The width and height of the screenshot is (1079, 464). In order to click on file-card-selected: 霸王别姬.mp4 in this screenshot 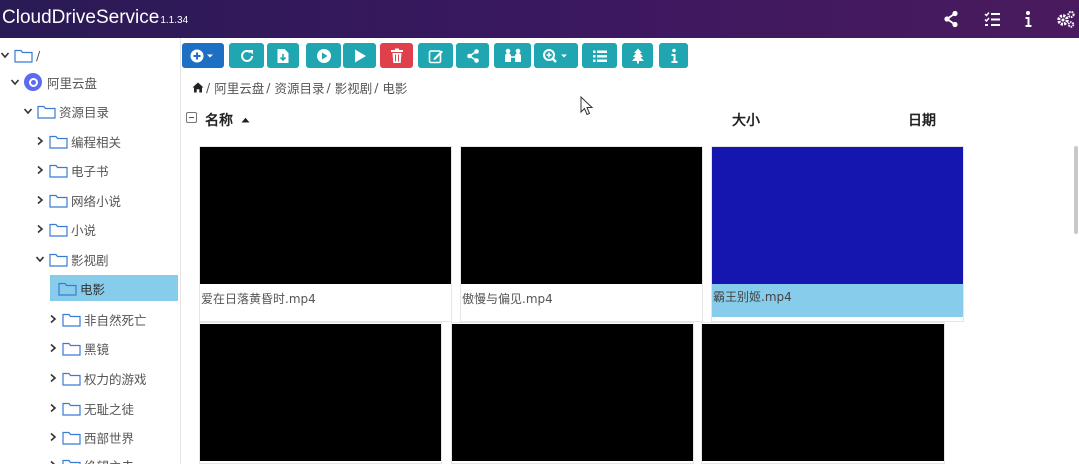, I will do `click(837, 234)`.